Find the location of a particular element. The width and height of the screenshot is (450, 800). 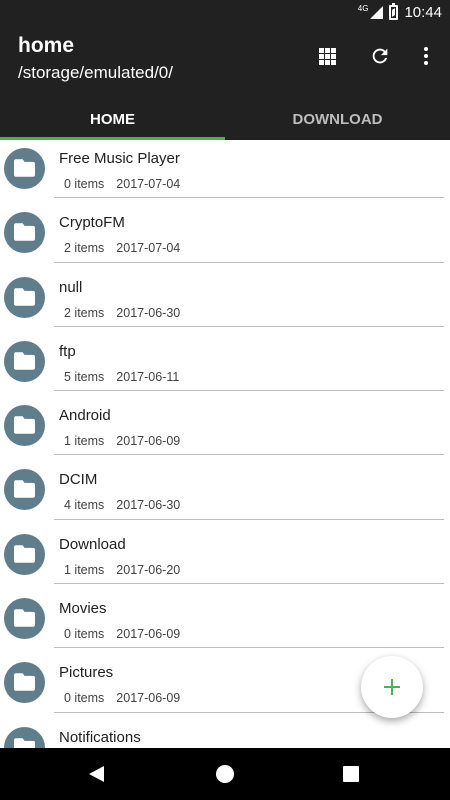

folder-meta: 1 items 2017-06-09 is located at coordinates (122, 441).